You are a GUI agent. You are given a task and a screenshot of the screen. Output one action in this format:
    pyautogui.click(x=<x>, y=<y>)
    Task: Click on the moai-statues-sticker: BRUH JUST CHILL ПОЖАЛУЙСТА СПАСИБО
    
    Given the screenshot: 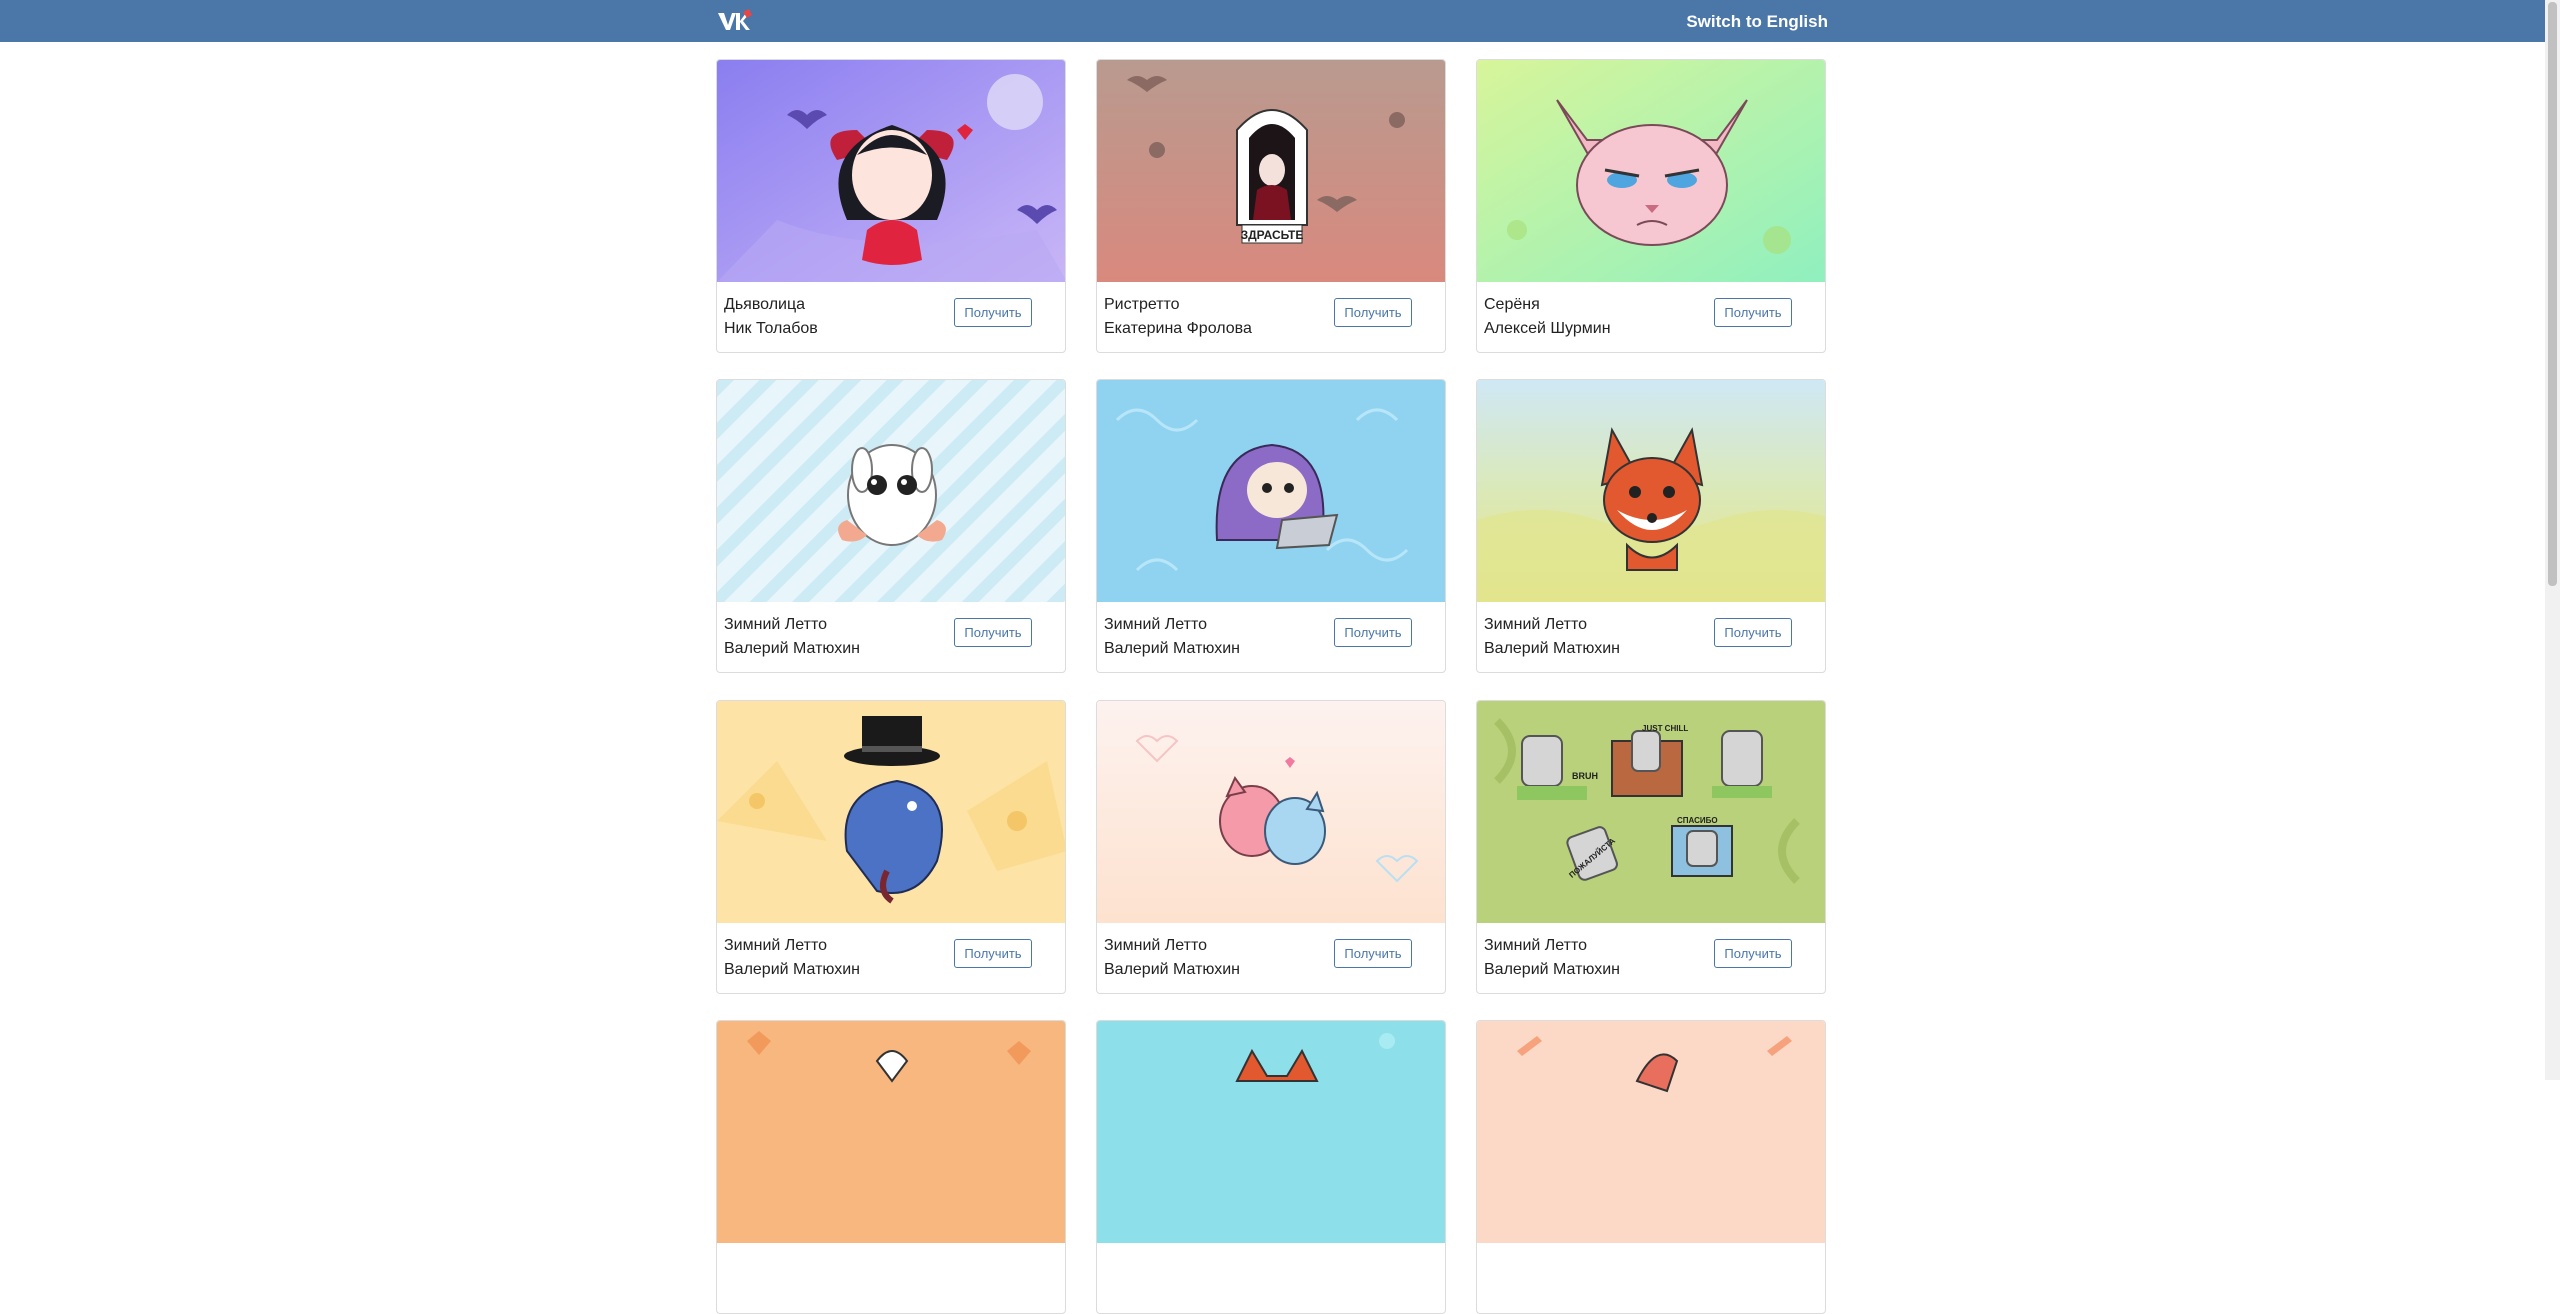 What is the action you would take?
    pyautogui.click(x=1651, y=812)
    